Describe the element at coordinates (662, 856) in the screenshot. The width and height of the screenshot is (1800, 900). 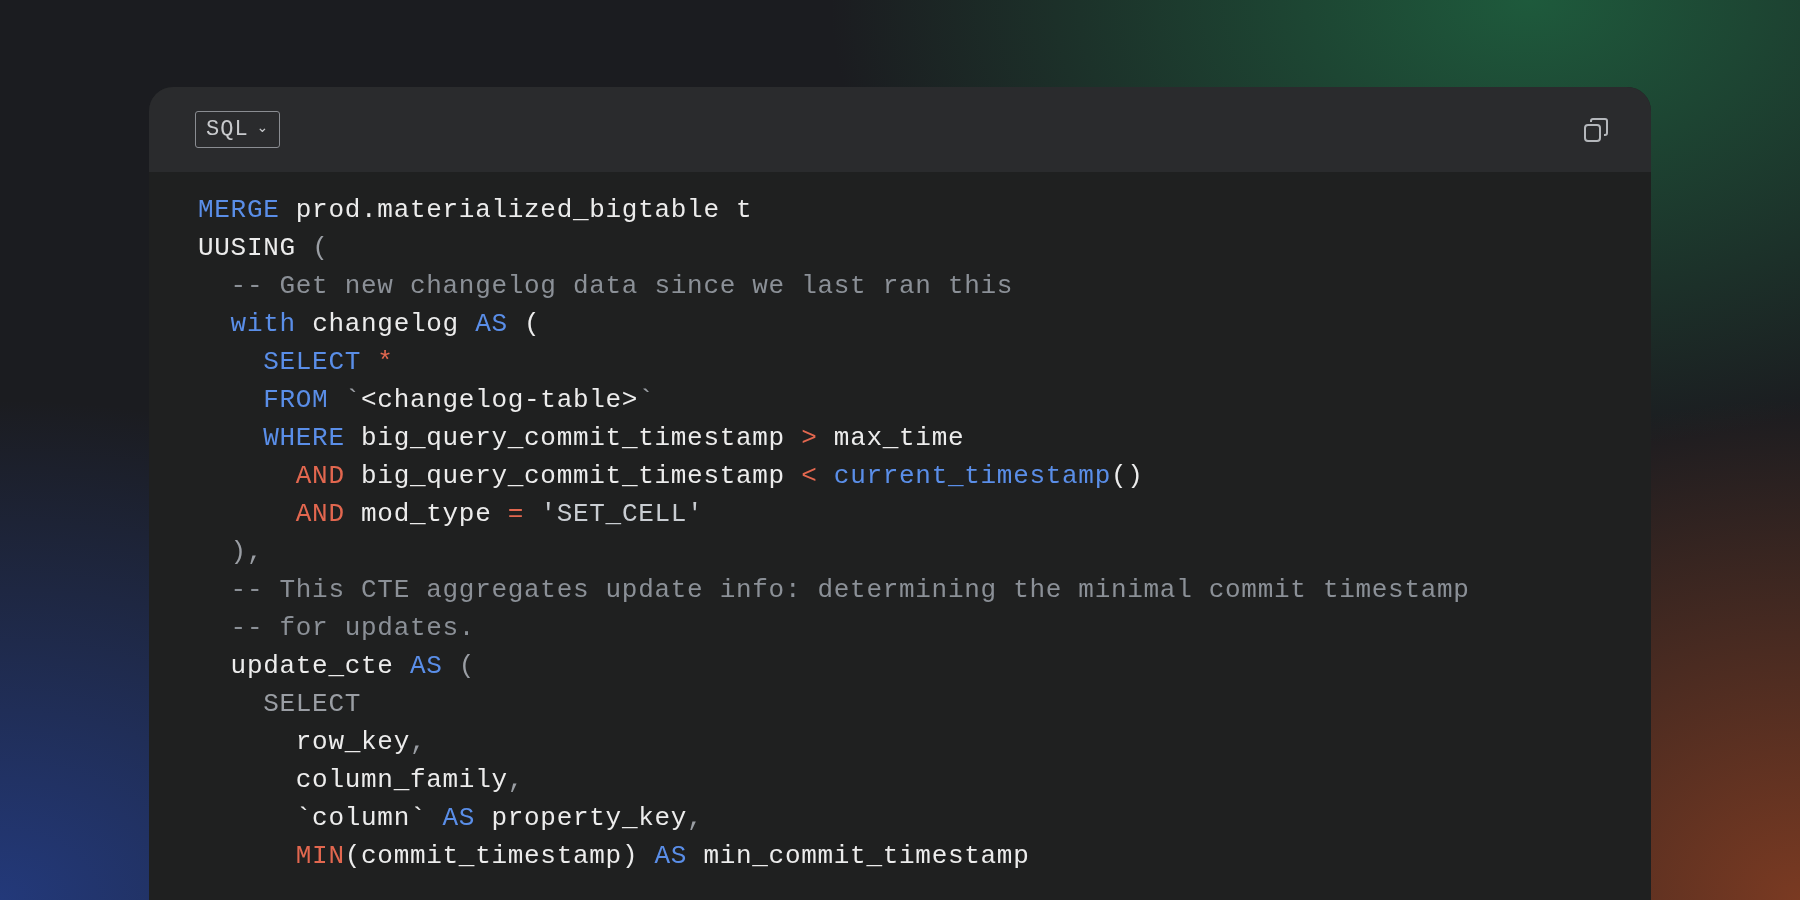
I see `code-line: MIN(commit_timestamp) AS min_commit_timestamp` at that location.